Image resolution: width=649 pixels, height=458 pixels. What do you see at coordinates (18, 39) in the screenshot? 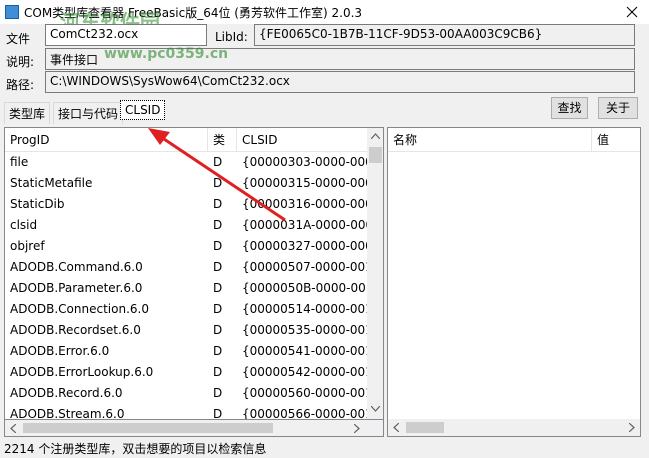
I see `file-label: 文件` at bounding box center [18, 39].